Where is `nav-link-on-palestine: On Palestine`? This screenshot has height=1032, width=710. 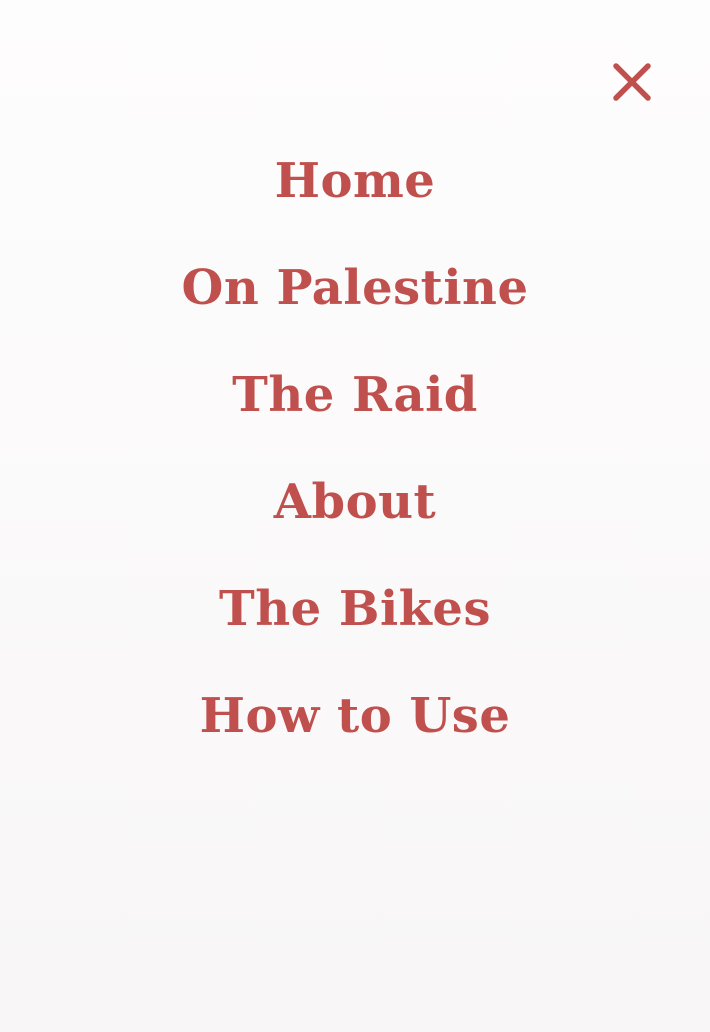
nav-link-on-palestine: On Palestine is located at coordinates (355, 288).